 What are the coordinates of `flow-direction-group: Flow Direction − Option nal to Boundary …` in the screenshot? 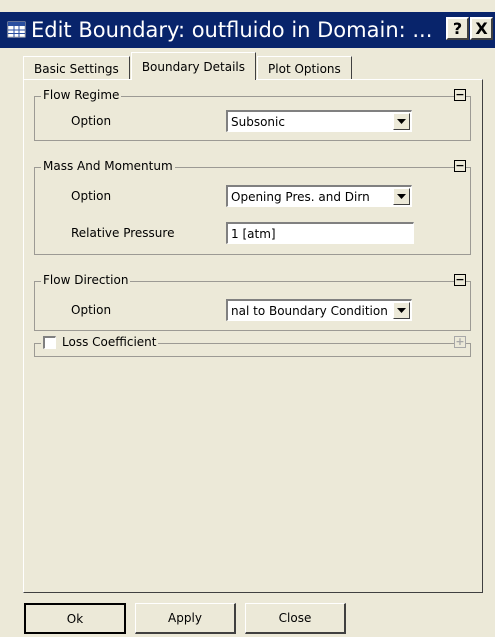 It's located at (252, 302).